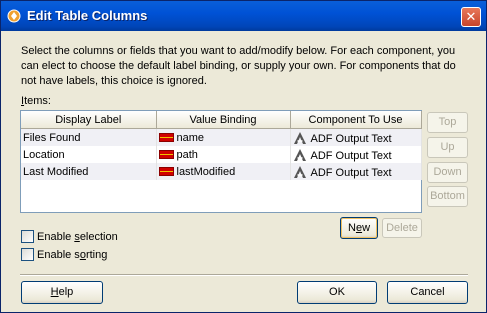 This screenshot has height=313, width=487. Describe the element at coordinates (402, 228) in the screenshot. I see `delete-button: Delete` at that location.